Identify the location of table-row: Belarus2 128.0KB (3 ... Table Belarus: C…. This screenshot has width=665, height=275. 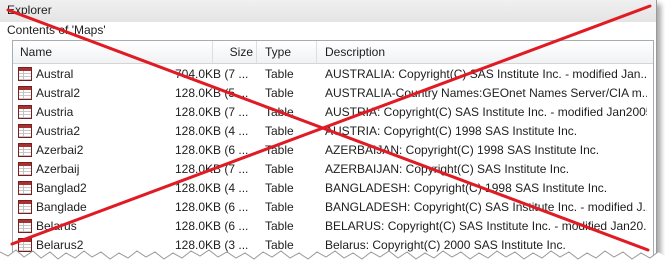
(333, 245).